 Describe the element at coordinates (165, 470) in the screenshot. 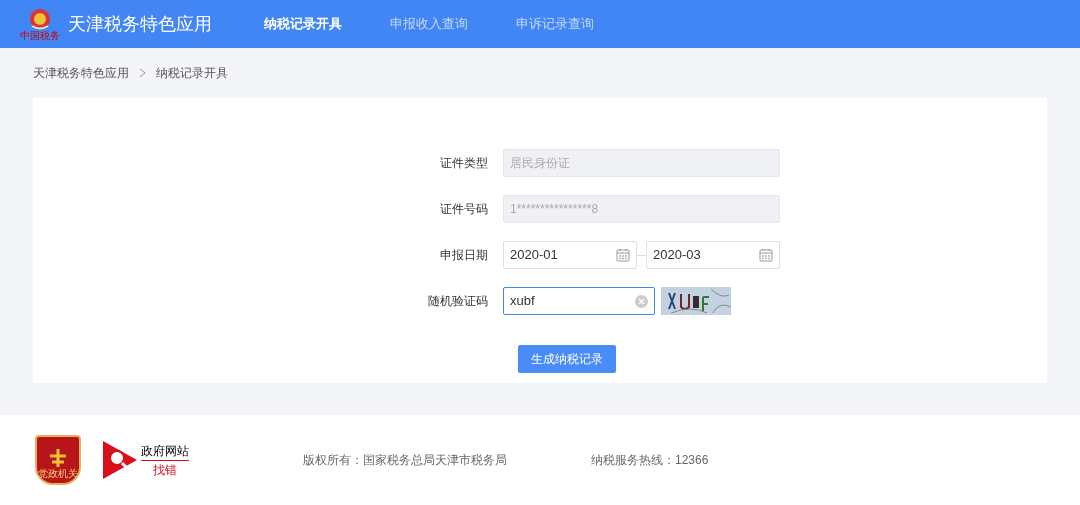

I see `find-error-text: 找错` at that location.